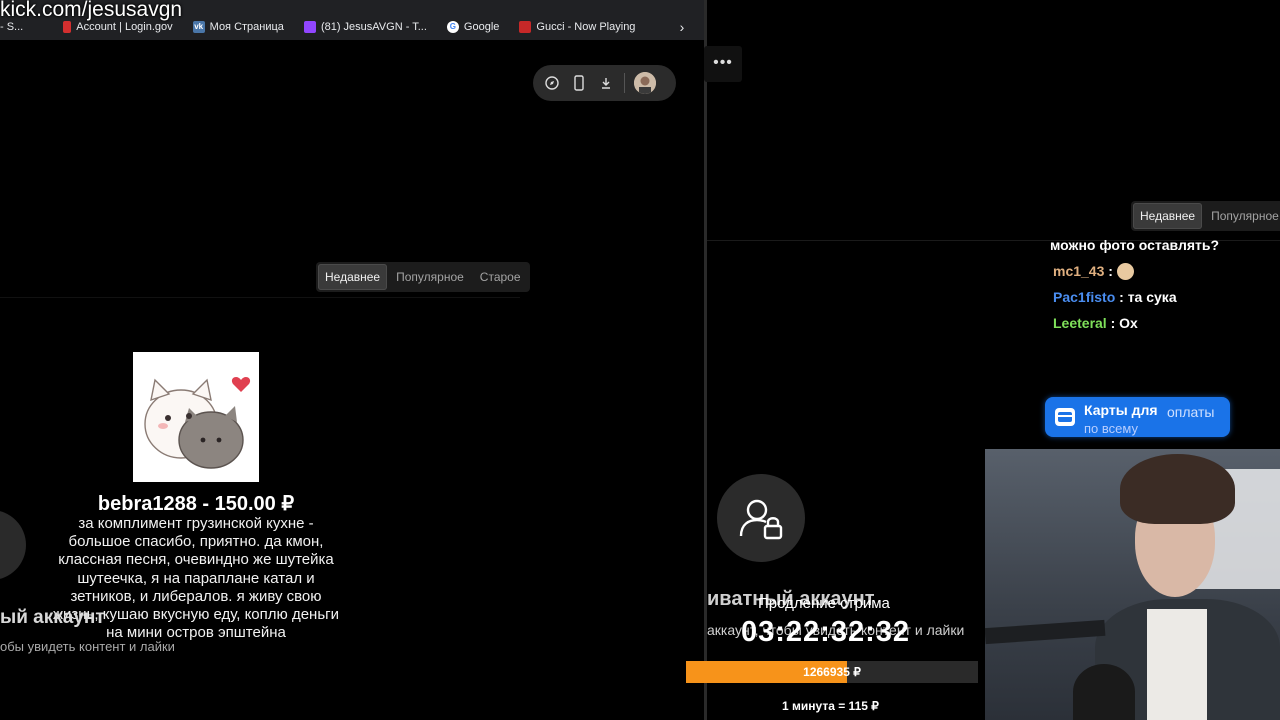 Image resolution: width=1280 pixels, height=720 pixels. Describe the element at coordinates (645, 83) in the screenshot. I see `profile-avatar` at that location.